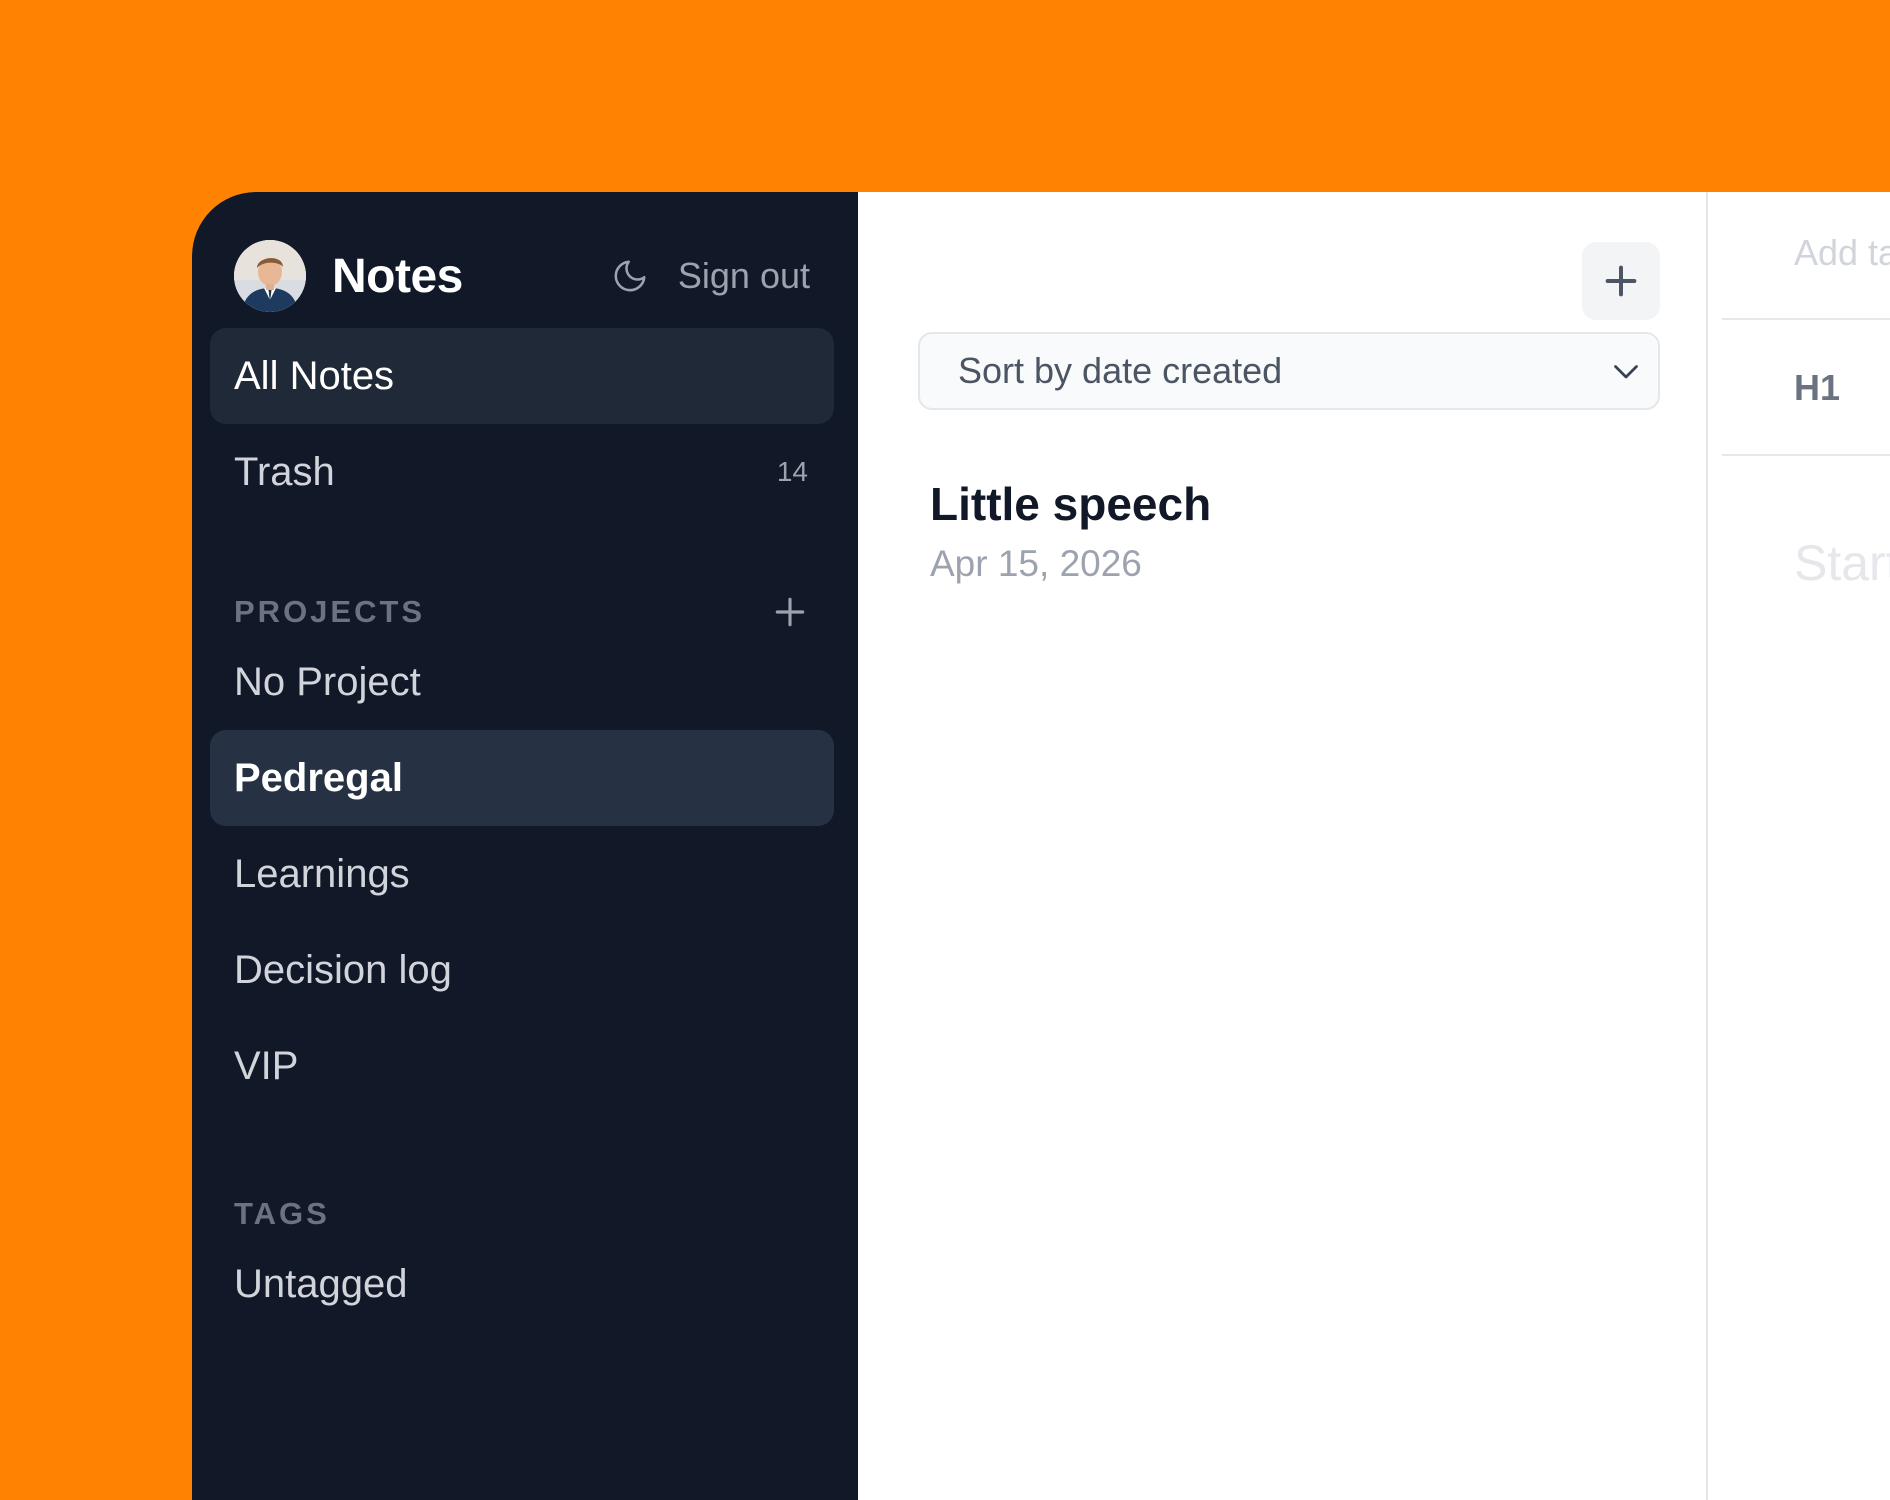 The width and height of the screenshot is (1890, 1500). Describe the element at coordinates (397, 276) in the screenshot. I see `app-title: Notes` at that location.